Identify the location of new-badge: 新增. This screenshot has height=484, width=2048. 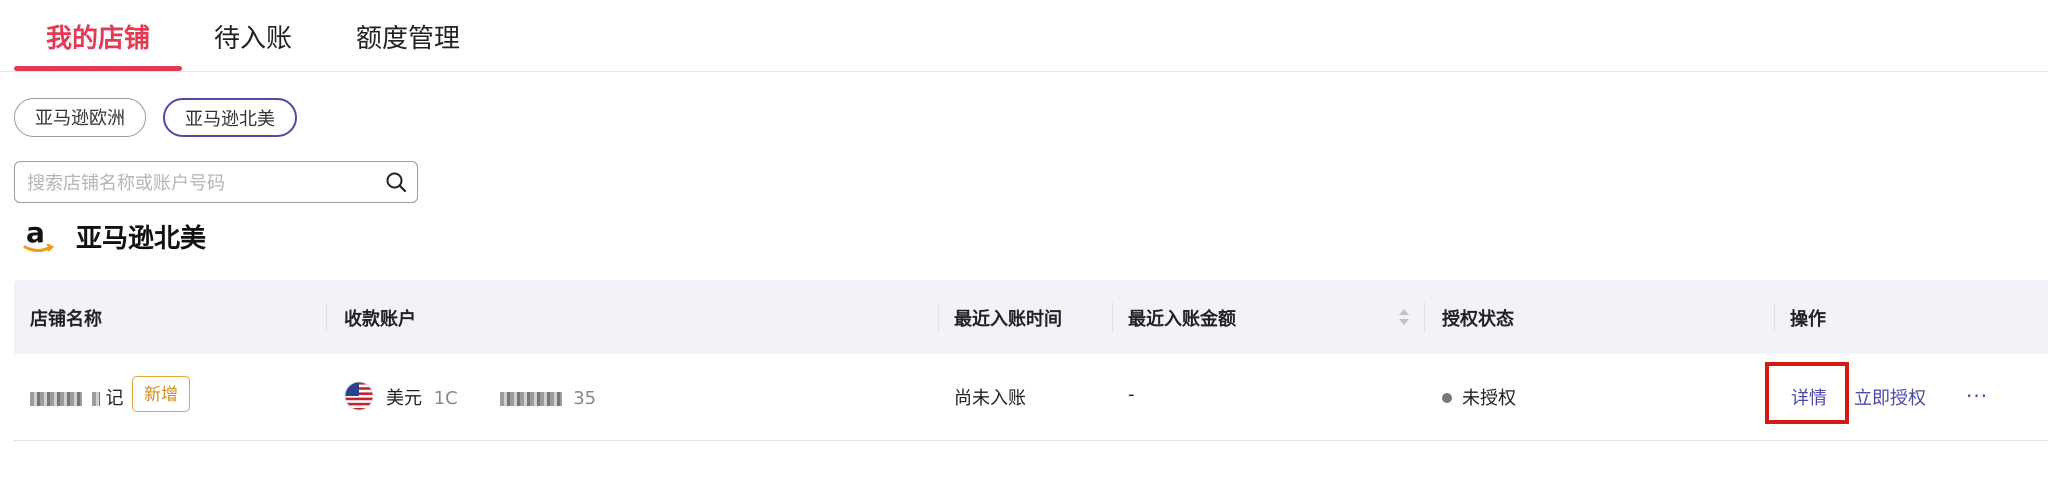
(161, 394).